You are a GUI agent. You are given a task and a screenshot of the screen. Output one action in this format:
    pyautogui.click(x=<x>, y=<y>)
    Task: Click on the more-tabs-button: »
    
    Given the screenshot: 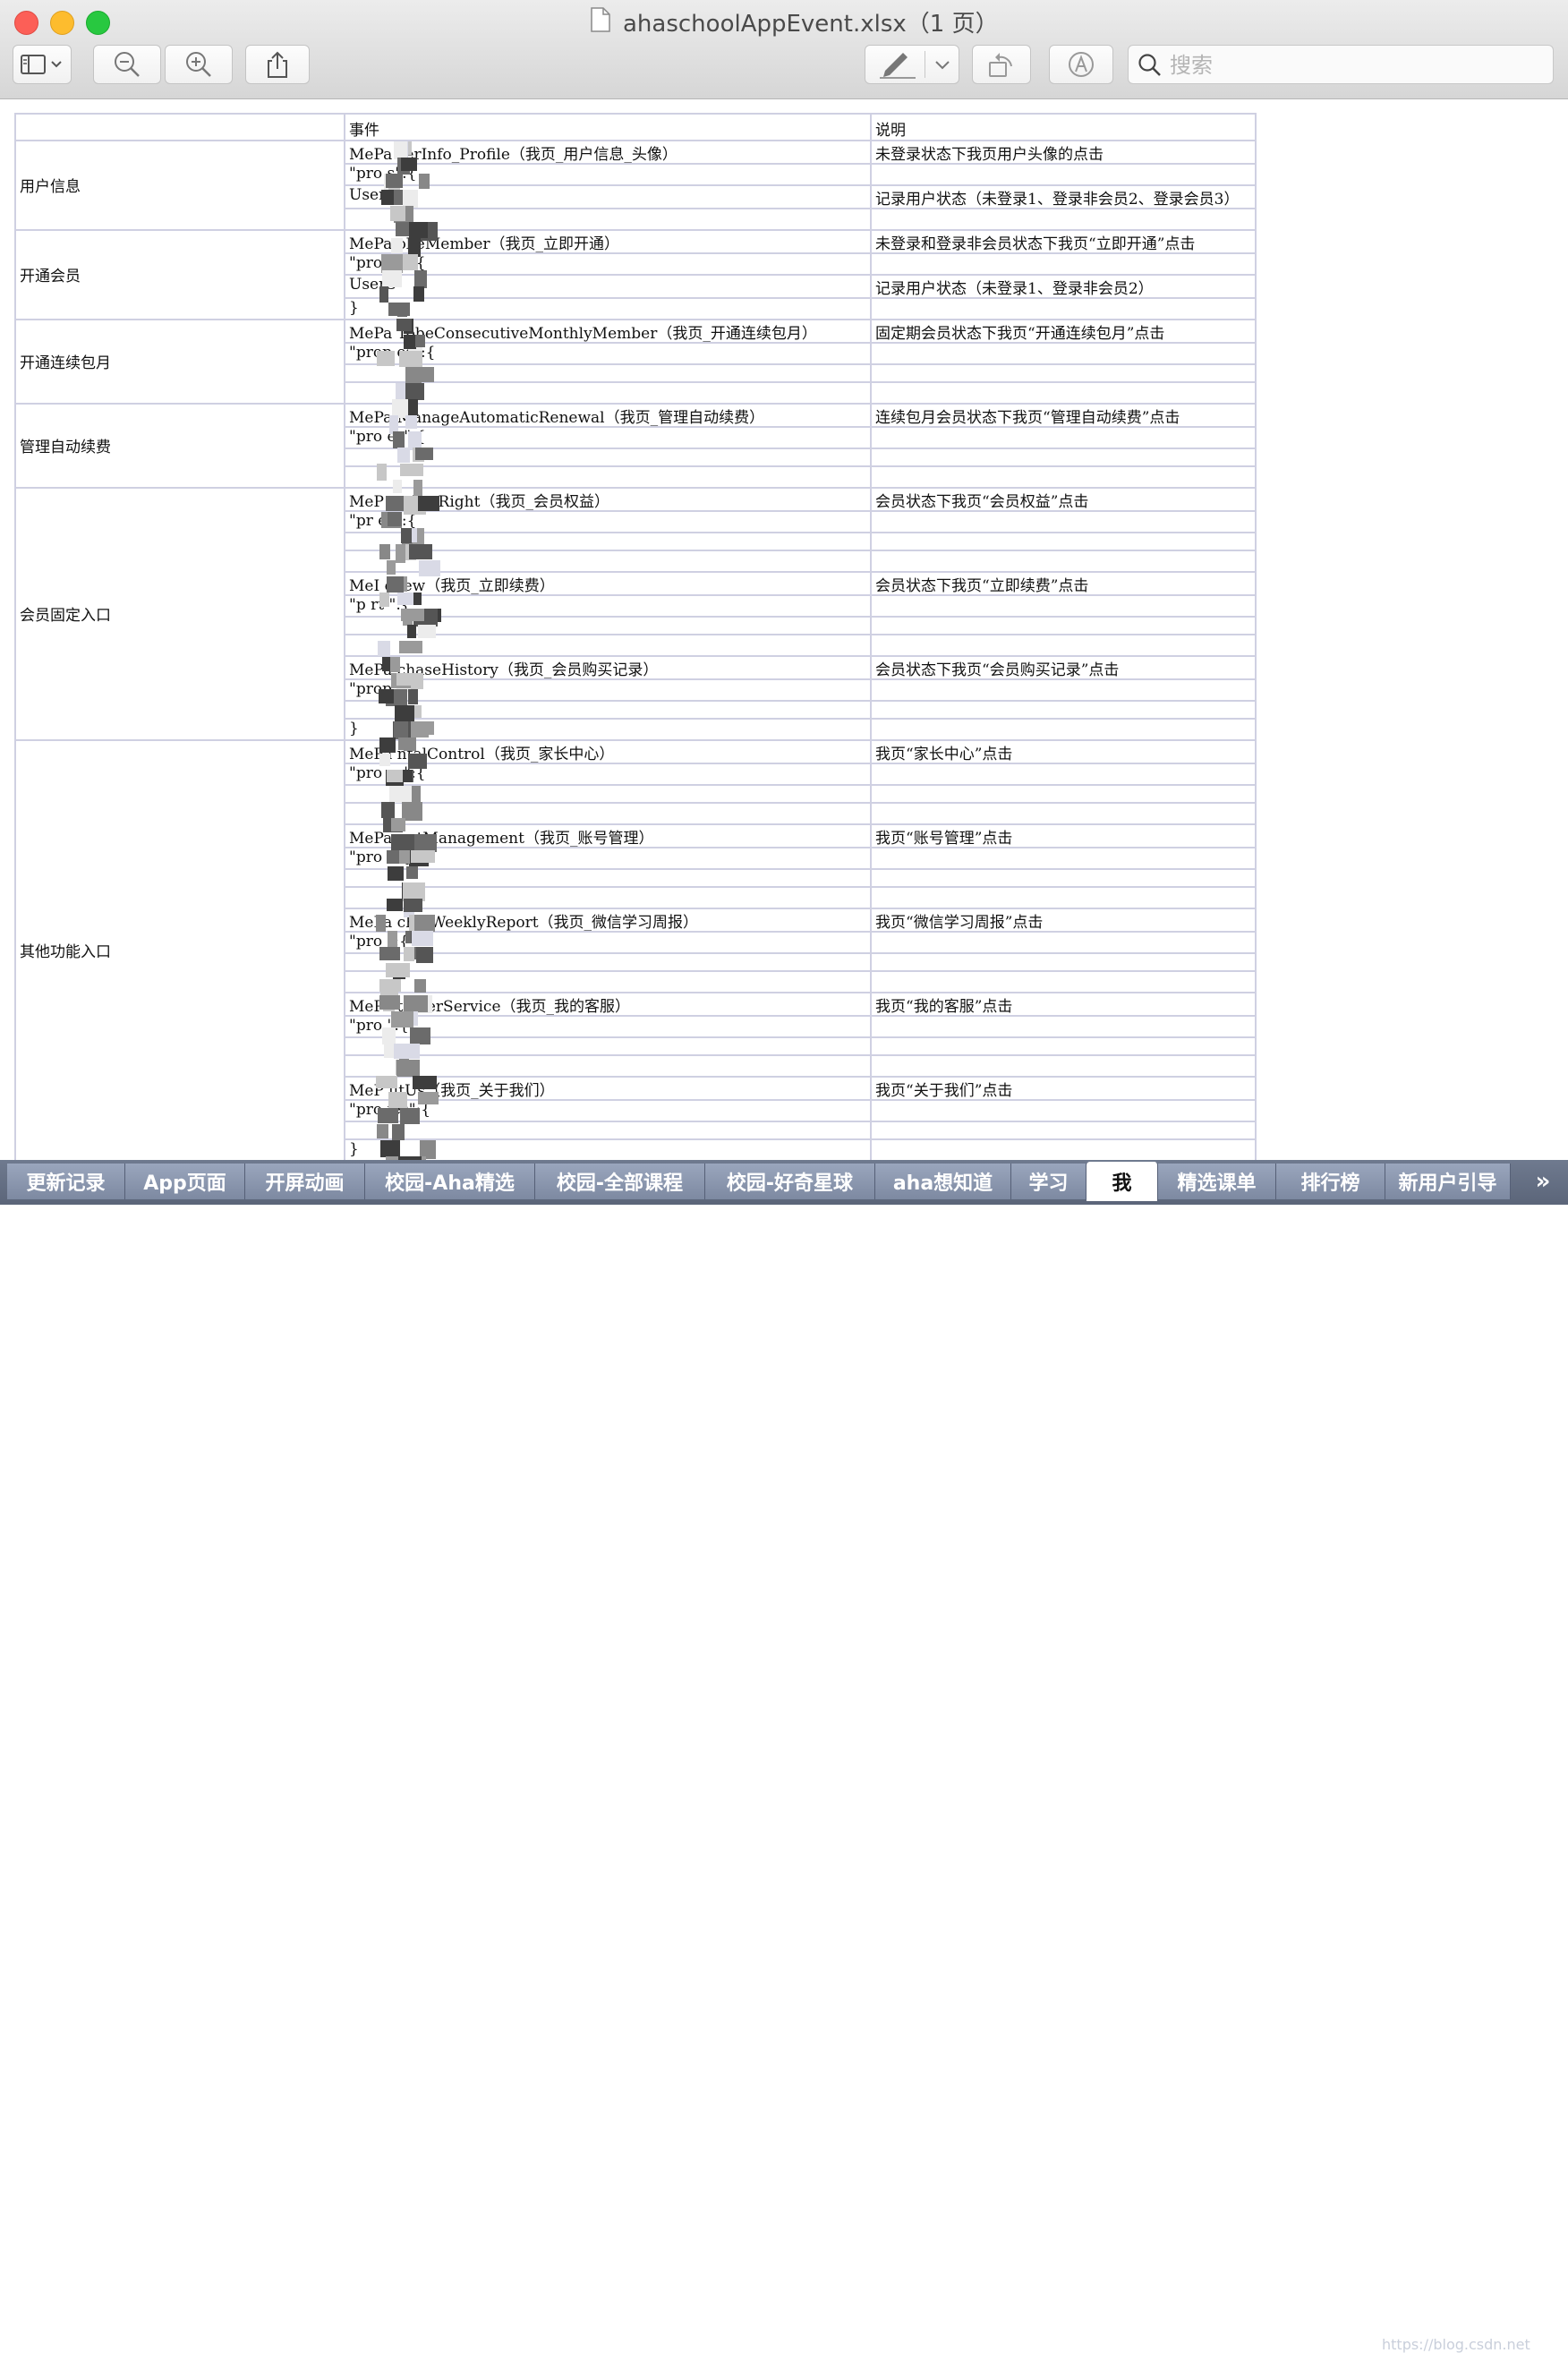 What is the action you would take?
    pyautogui.click(x=1543, y=1181)
    